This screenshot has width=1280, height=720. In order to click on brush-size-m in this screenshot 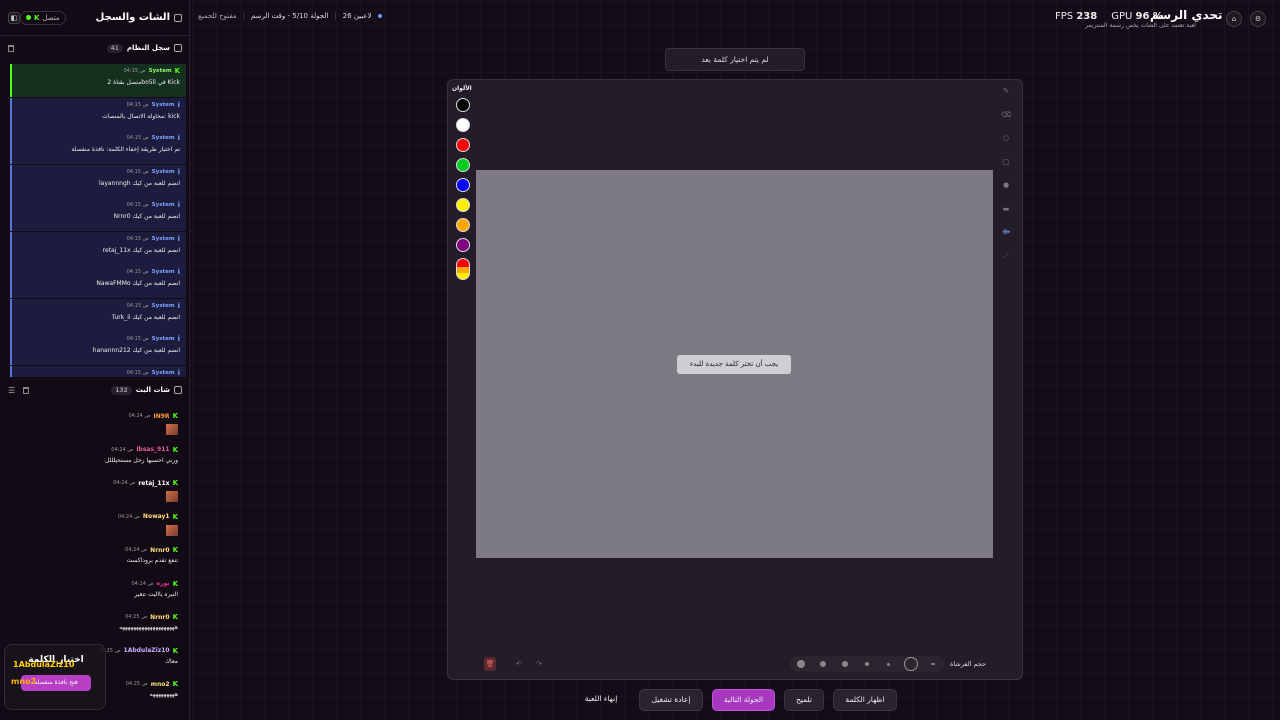, I will do `click(845, 664)`.